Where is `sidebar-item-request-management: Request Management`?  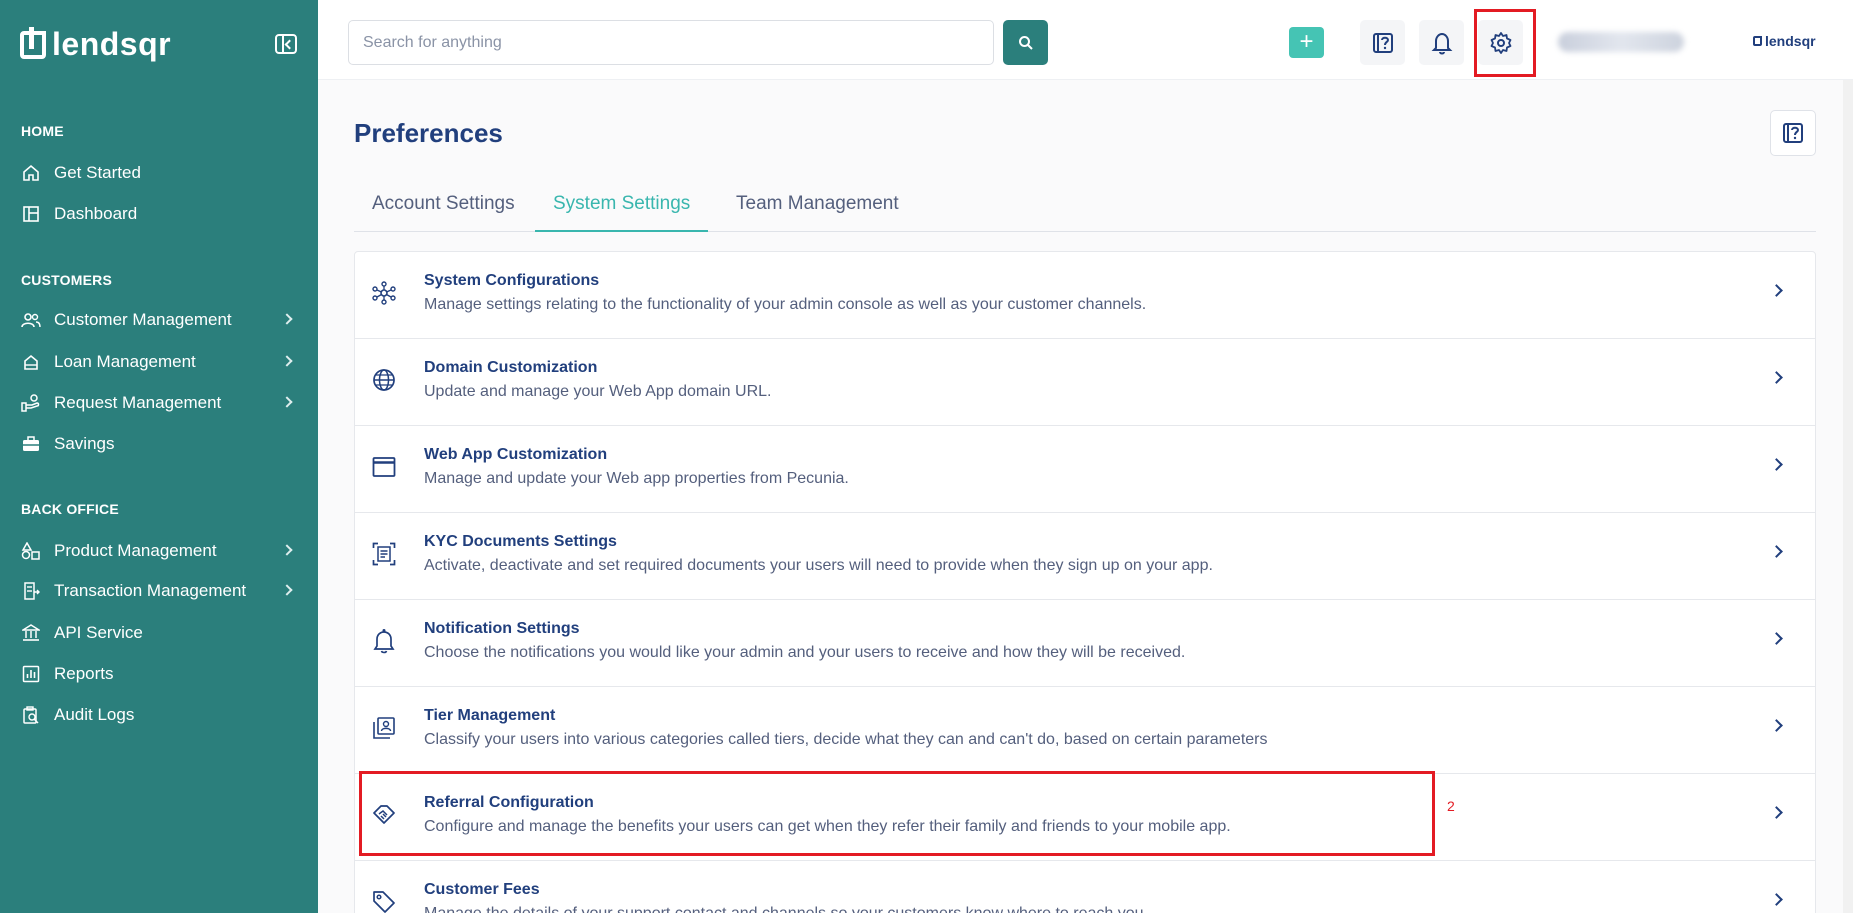
sidebar-item-request-management: Request Management is located at coordinates (161, 403).